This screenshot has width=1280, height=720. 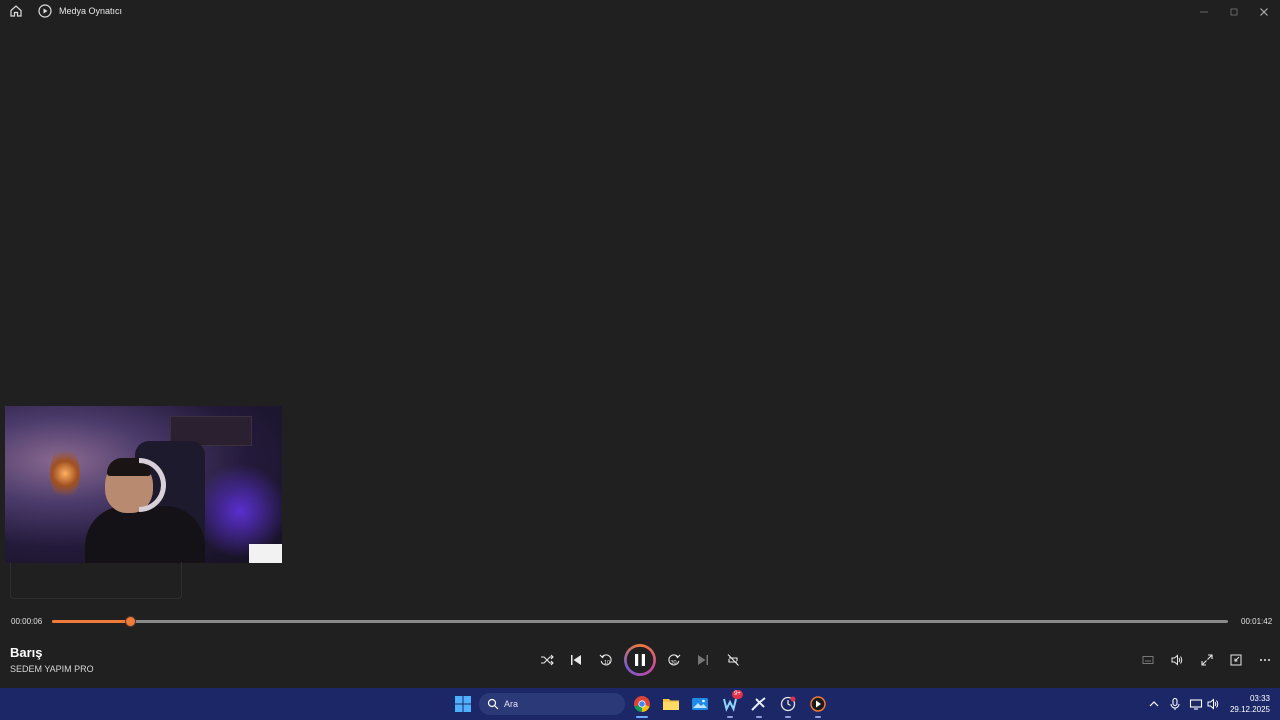 I want to click on start-button, so click(x=463, y=704).